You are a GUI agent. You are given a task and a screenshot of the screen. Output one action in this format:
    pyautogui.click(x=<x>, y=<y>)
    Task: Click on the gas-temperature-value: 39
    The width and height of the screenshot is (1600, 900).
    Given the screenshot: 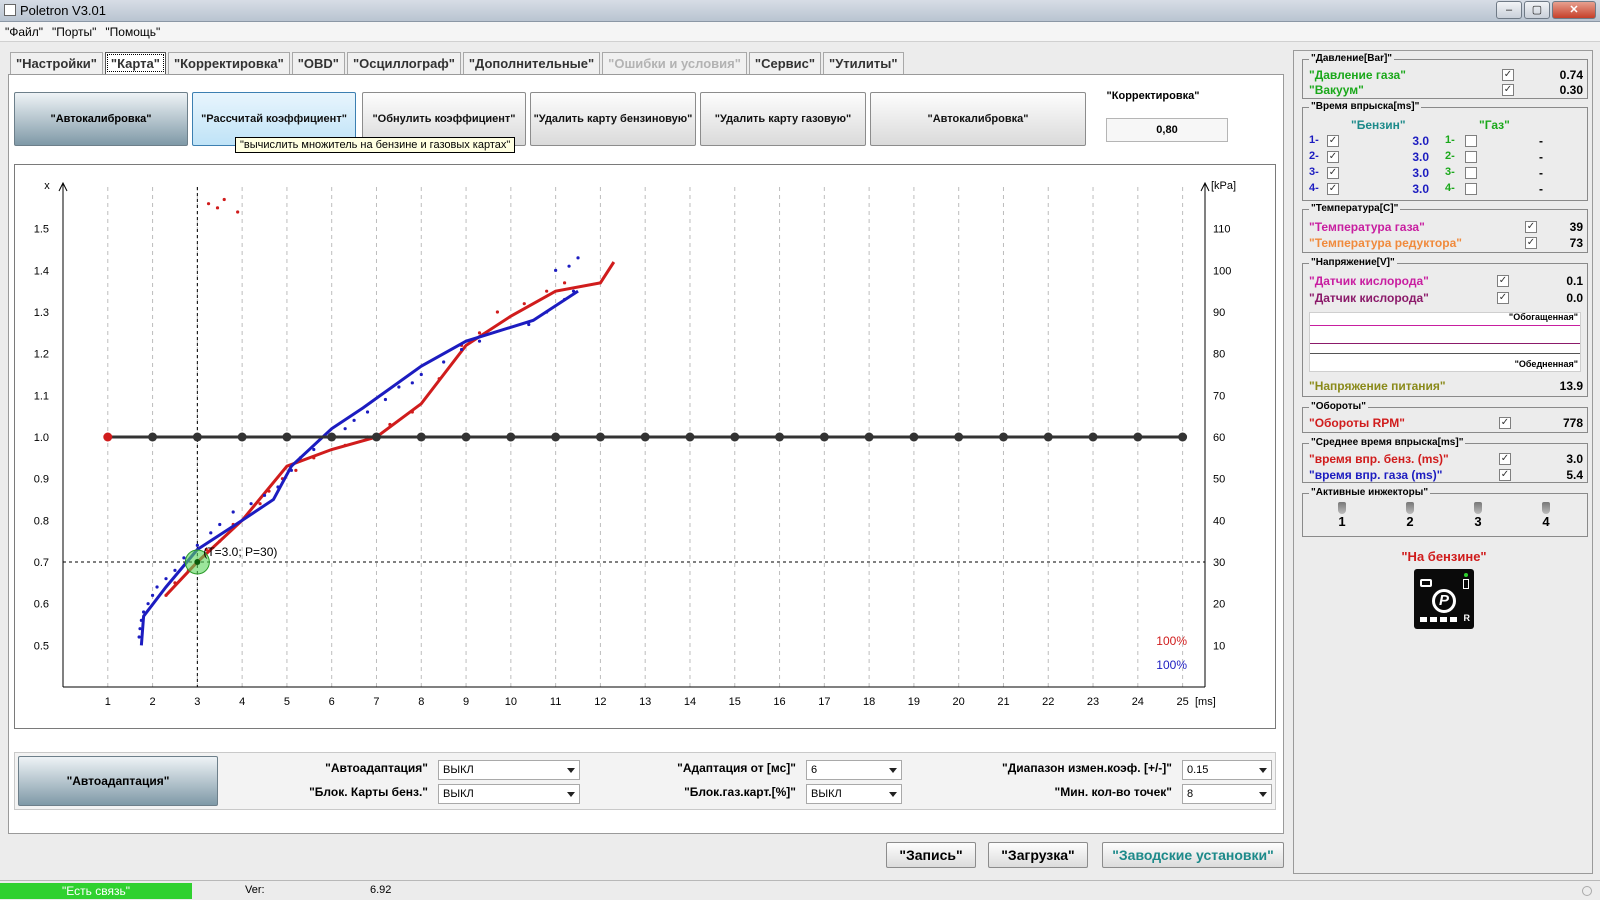 What is the action you would take?
    pyautogui.click(x=1576, y=227)
    